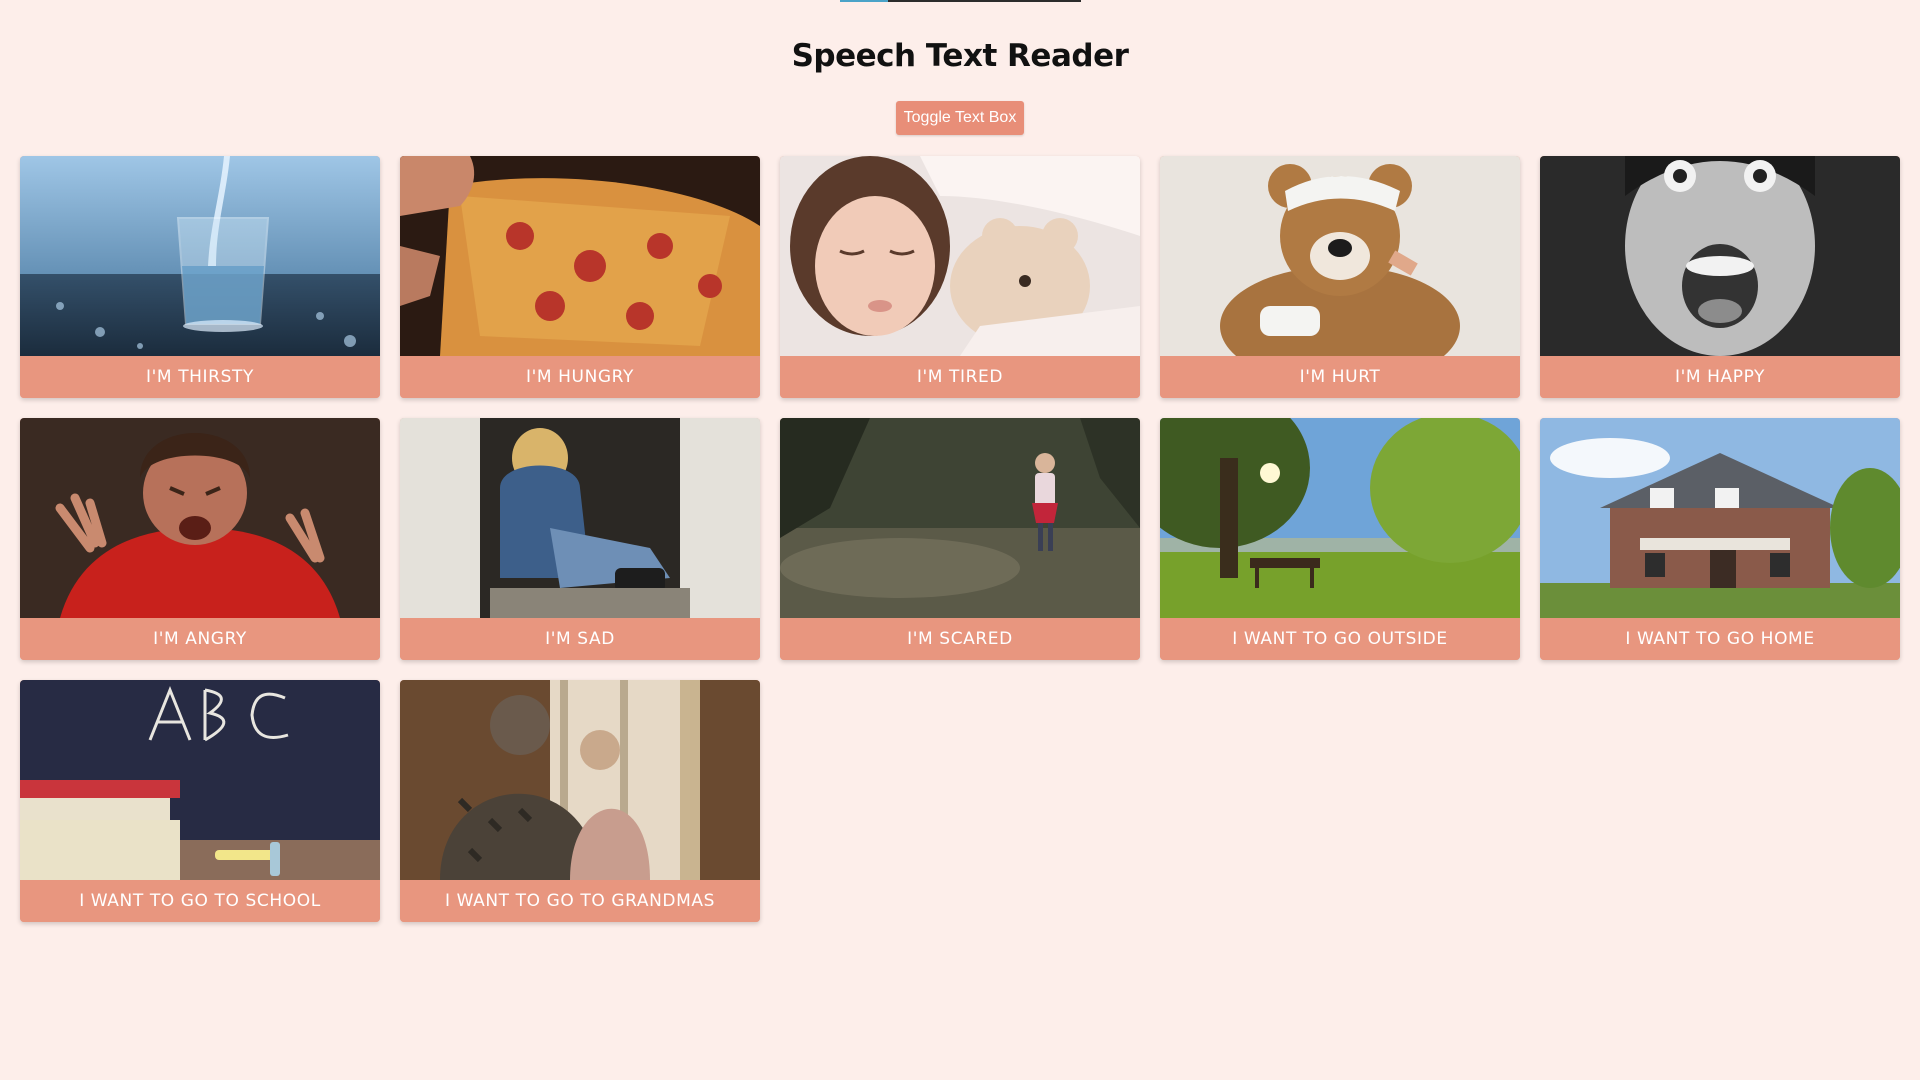  I want to click on small-girl-in-forest-image, so click(960, 518).